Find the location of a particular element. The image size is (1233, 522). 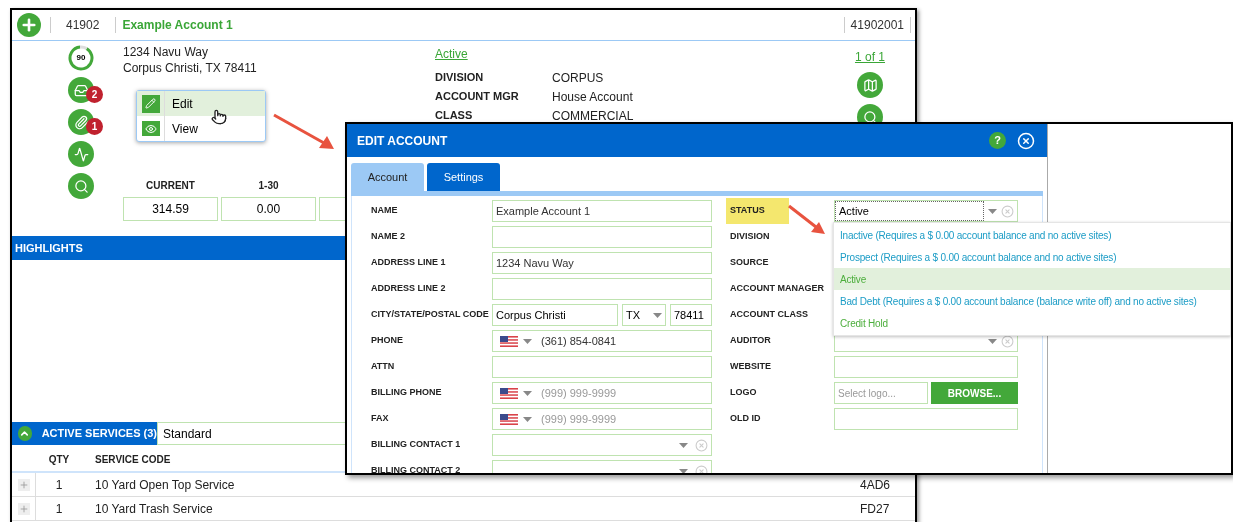

eye-icon is located at coordinates (150, 128).